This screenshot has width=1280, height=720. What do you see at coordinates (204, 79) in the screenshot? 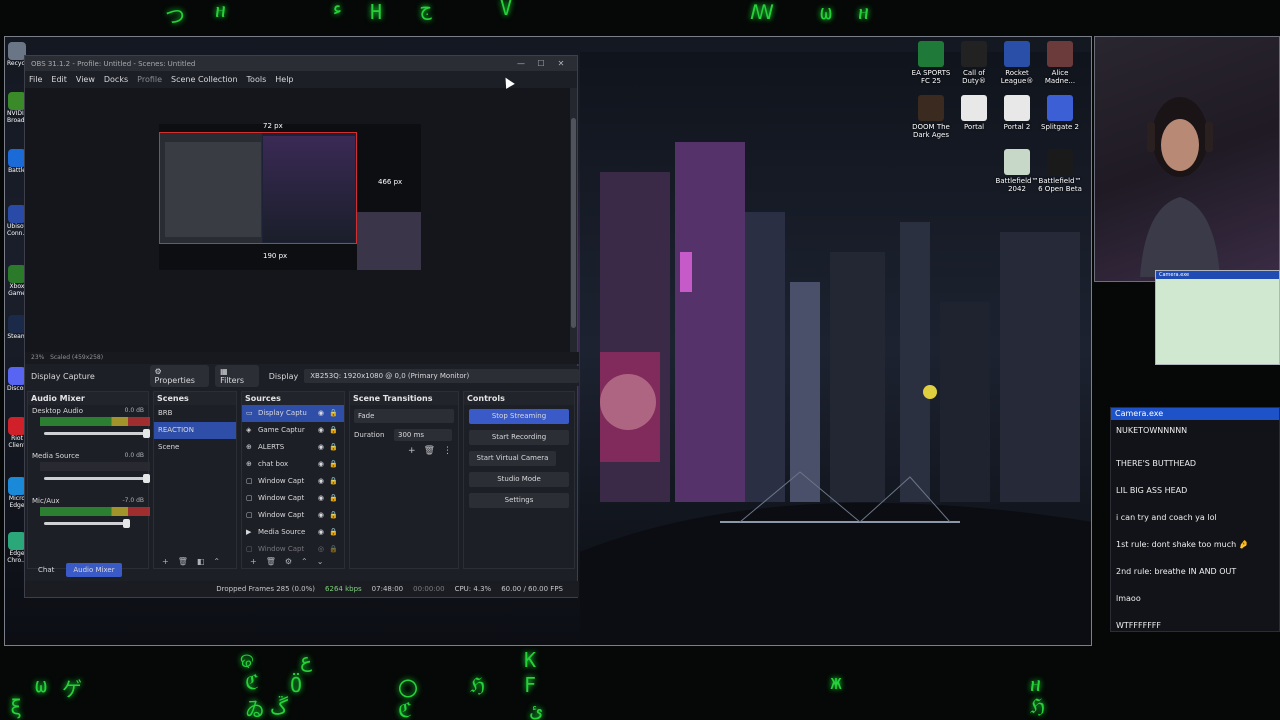
I see `menu-scene-collection: Scene Collection` at bounding box center [204, 79].